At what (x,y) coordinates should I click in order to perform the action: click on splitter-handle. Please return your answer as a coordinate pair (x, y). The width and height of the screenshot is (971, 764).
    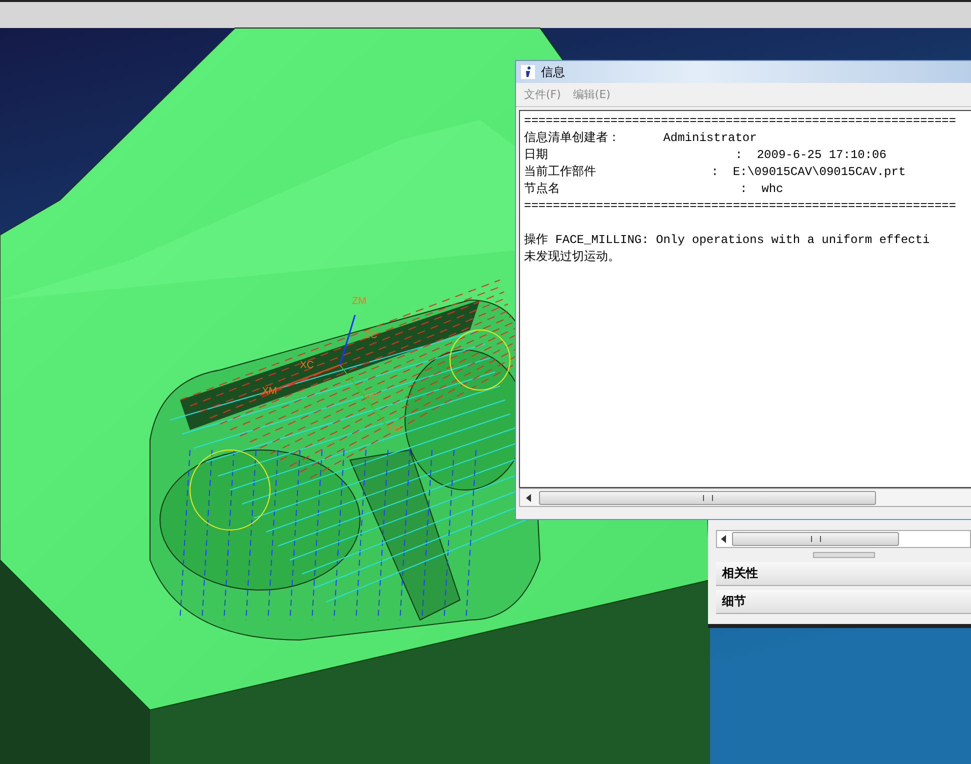
    Looking at the image, I should click on (843, 555).